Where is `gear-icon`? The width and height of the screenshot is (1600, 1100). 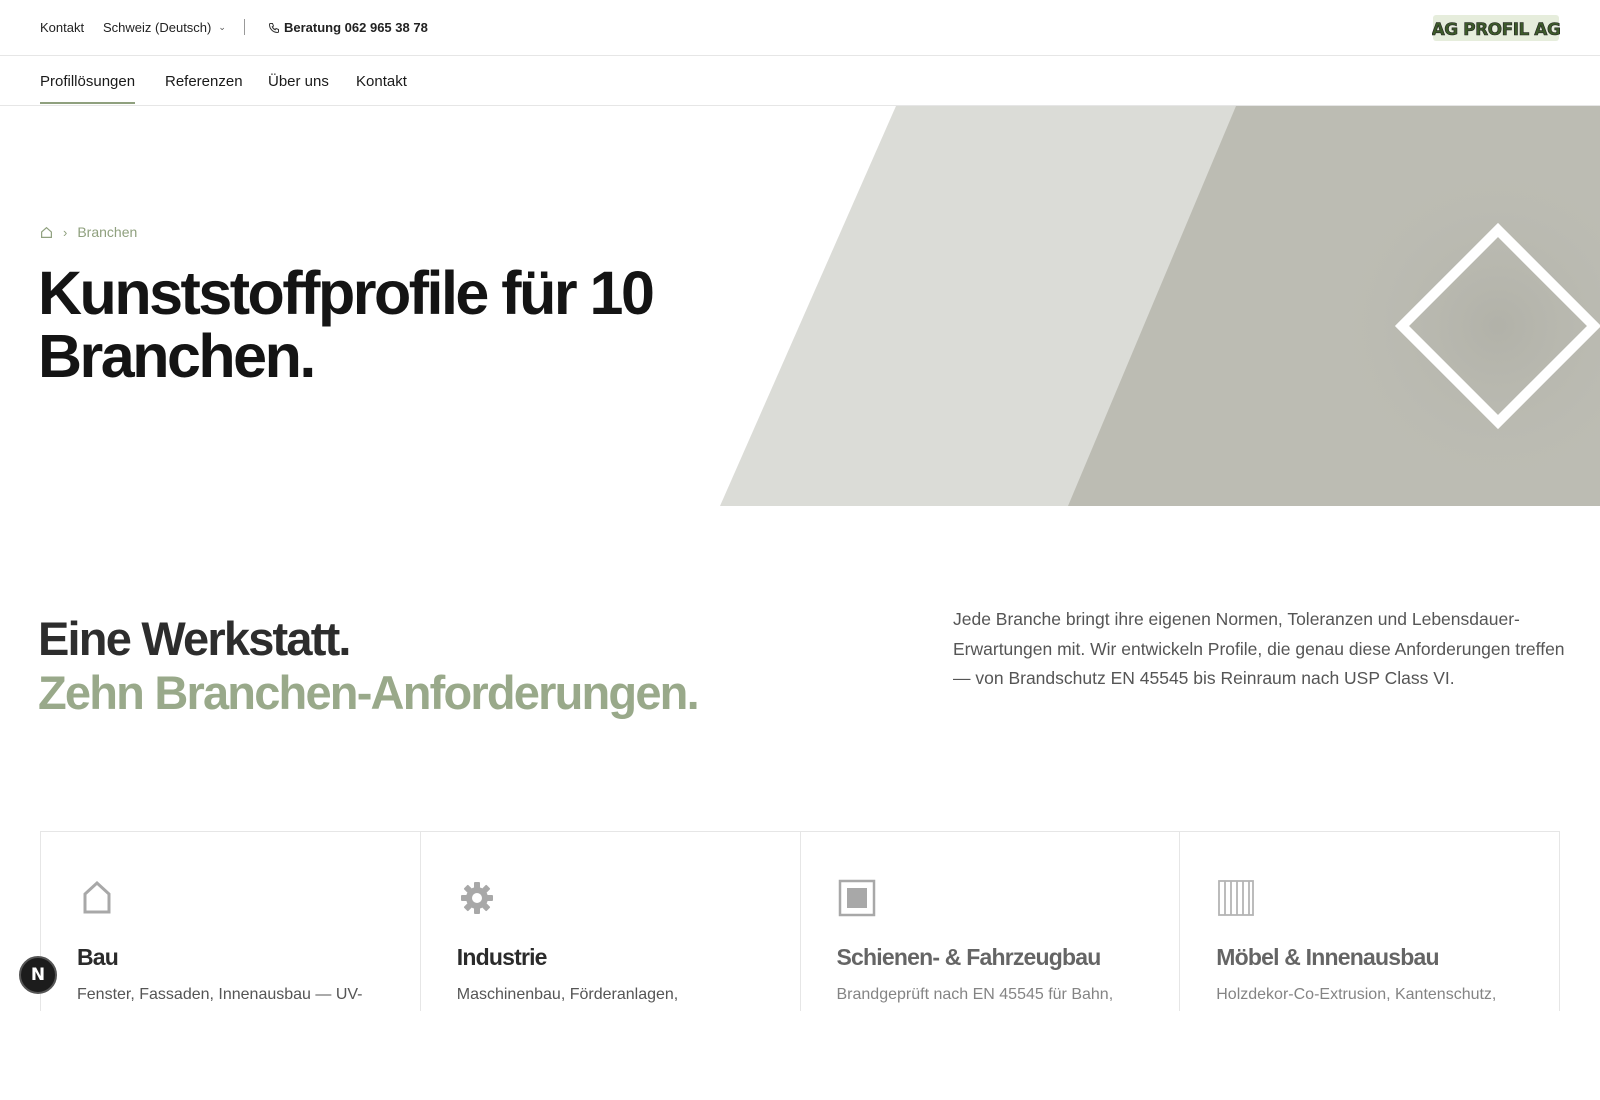 gear-icon is located at coordinates (476, 898).